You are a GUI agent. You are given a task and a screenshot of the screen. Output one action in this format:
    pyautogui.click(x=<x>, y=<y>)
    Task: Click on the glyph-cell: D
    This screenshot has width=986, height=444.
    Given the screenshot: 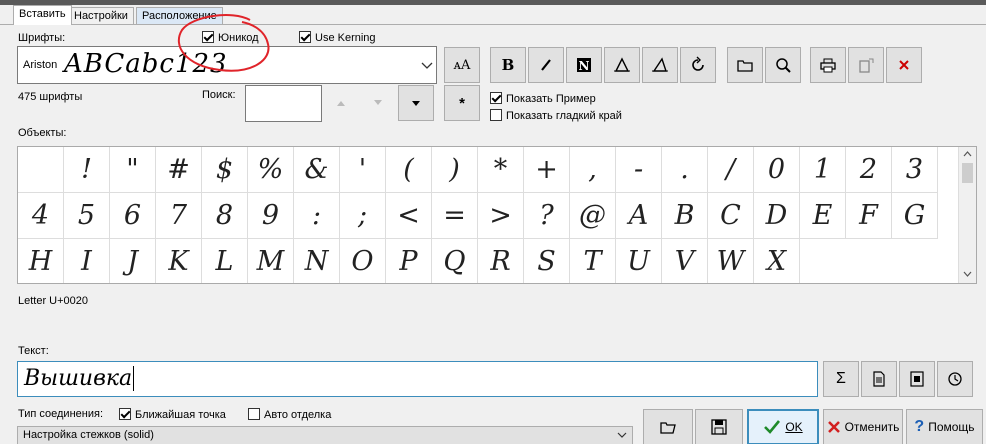 What is the action you would take?
    pyautogui.click(x=777, y=216)
    